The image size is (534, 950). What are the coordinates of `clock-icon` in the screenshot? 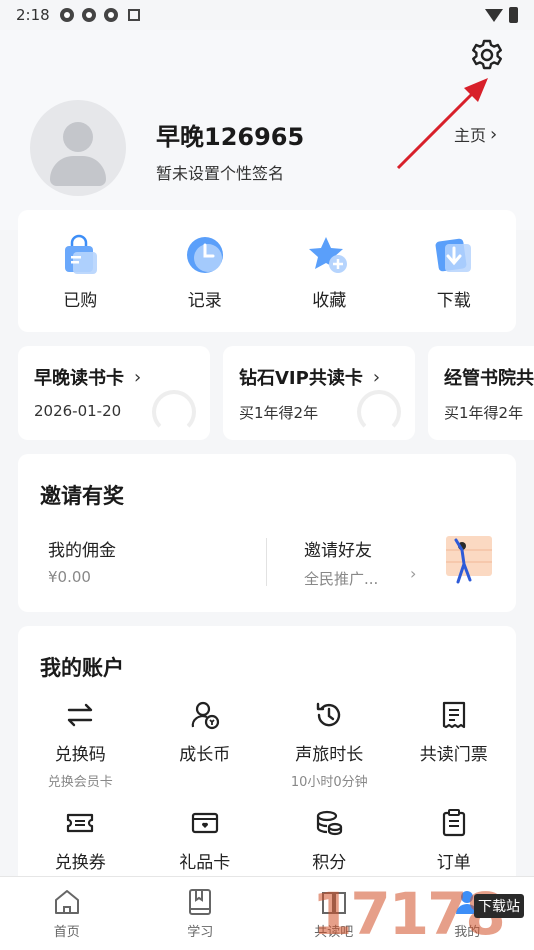 It's located at (204, 255).